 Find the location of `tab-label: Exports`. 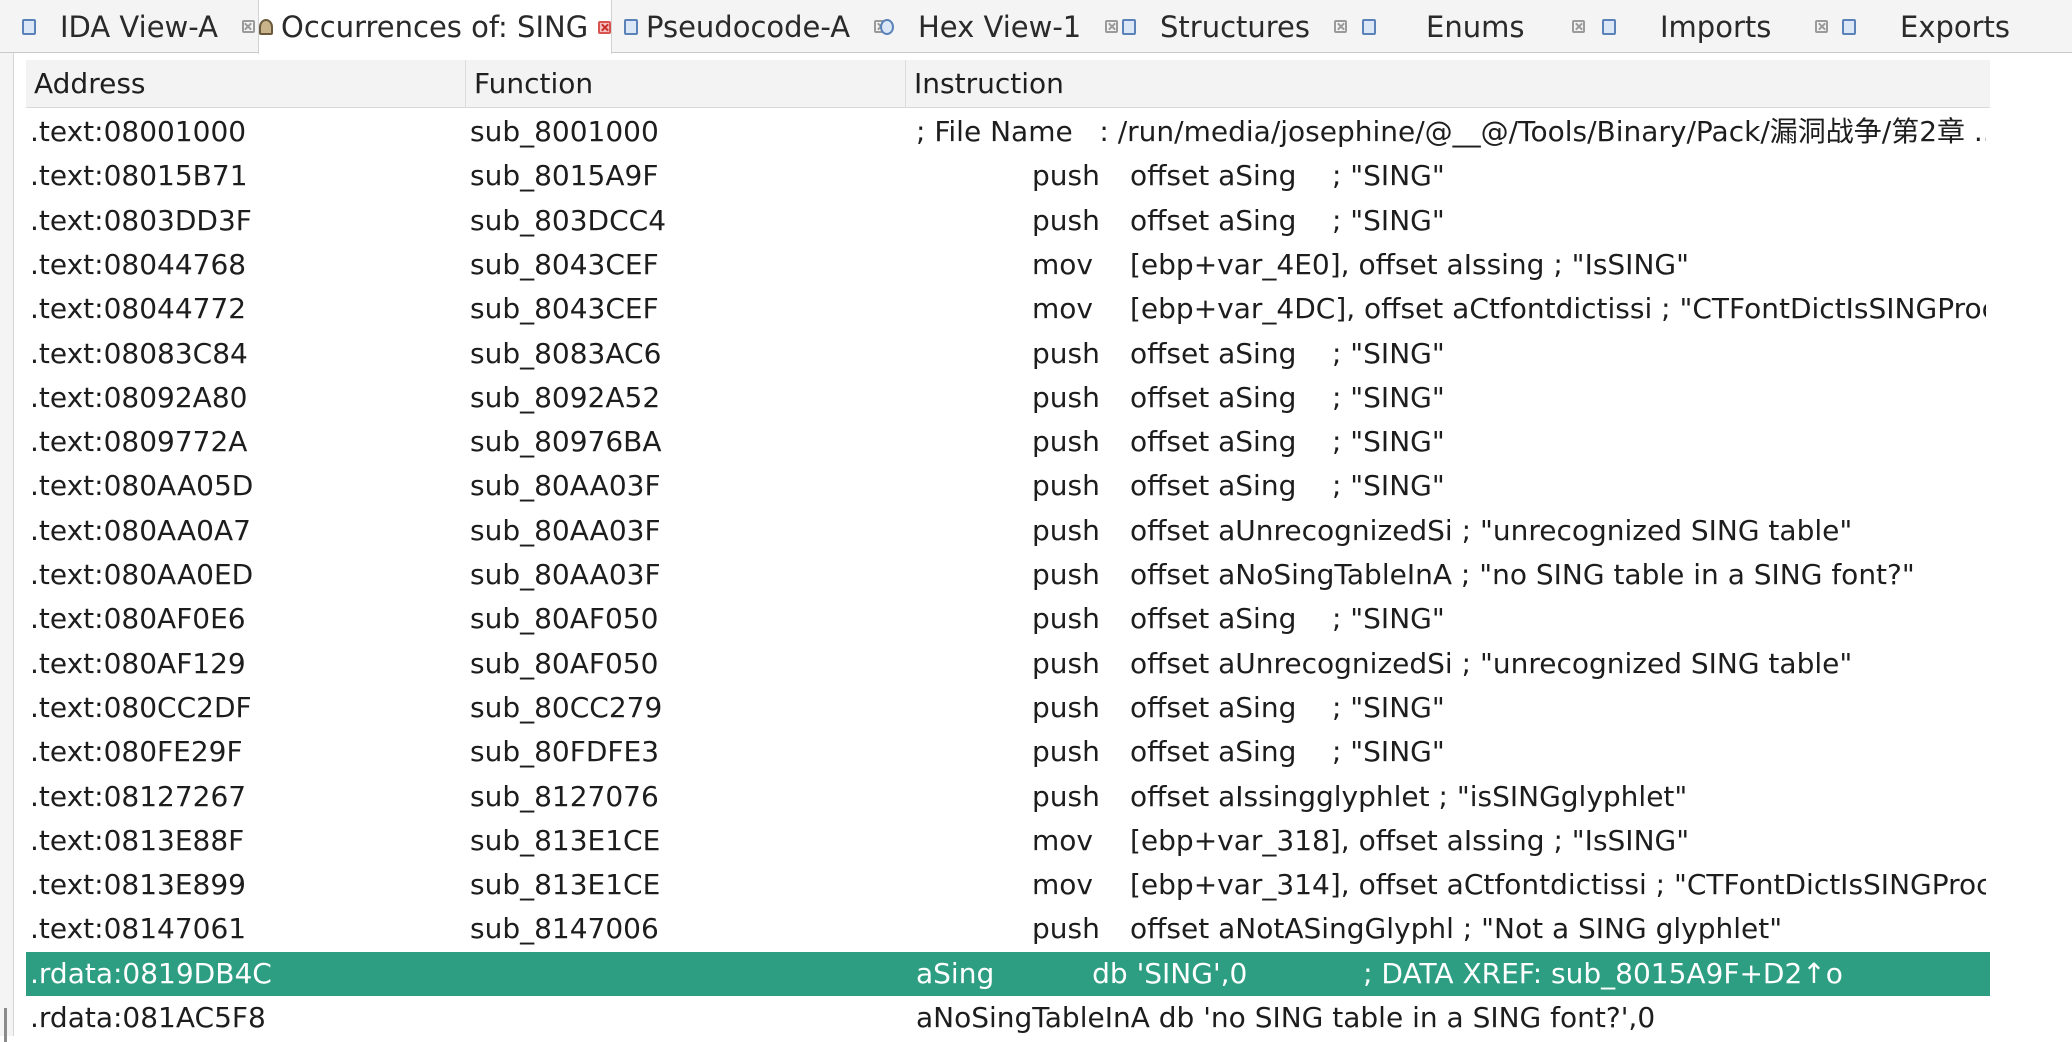

tab-label: Exports is located at coordinates (1955, 26).